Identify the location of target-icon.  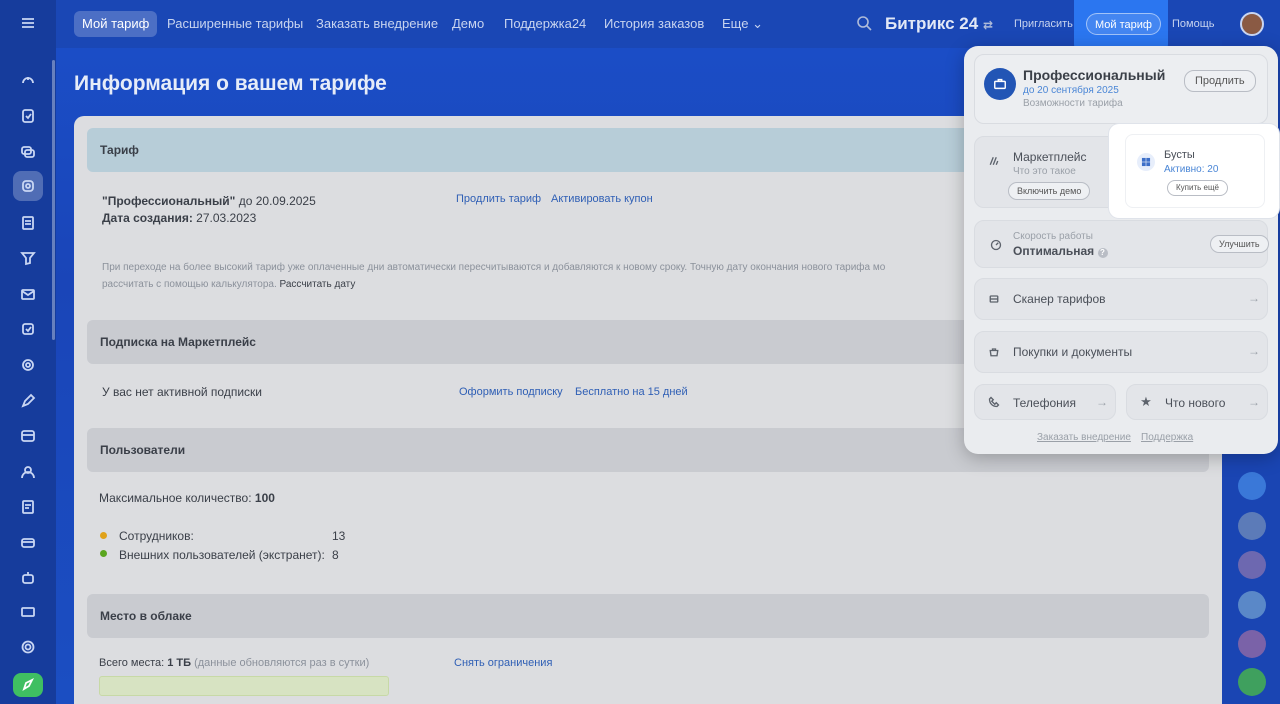
(28, 365).